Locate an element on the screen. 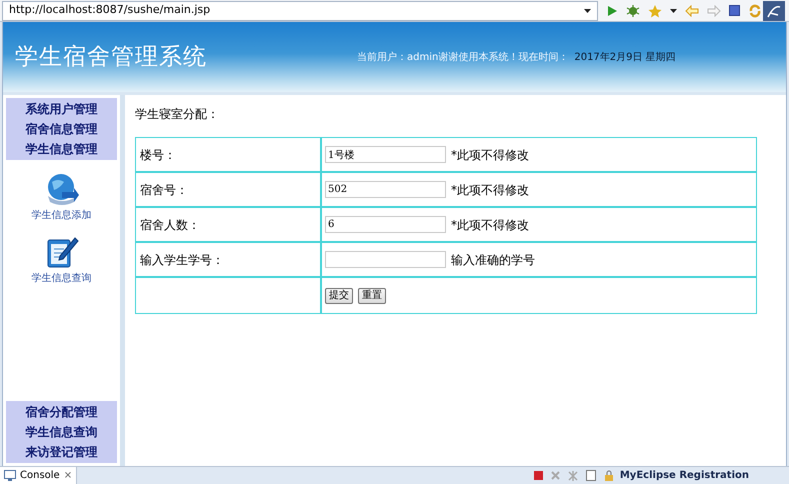 Image resolution: width=789 pixels, height=484 pixels. menu-item: 宿舍分配管理 is located at coordinates (62, 412).